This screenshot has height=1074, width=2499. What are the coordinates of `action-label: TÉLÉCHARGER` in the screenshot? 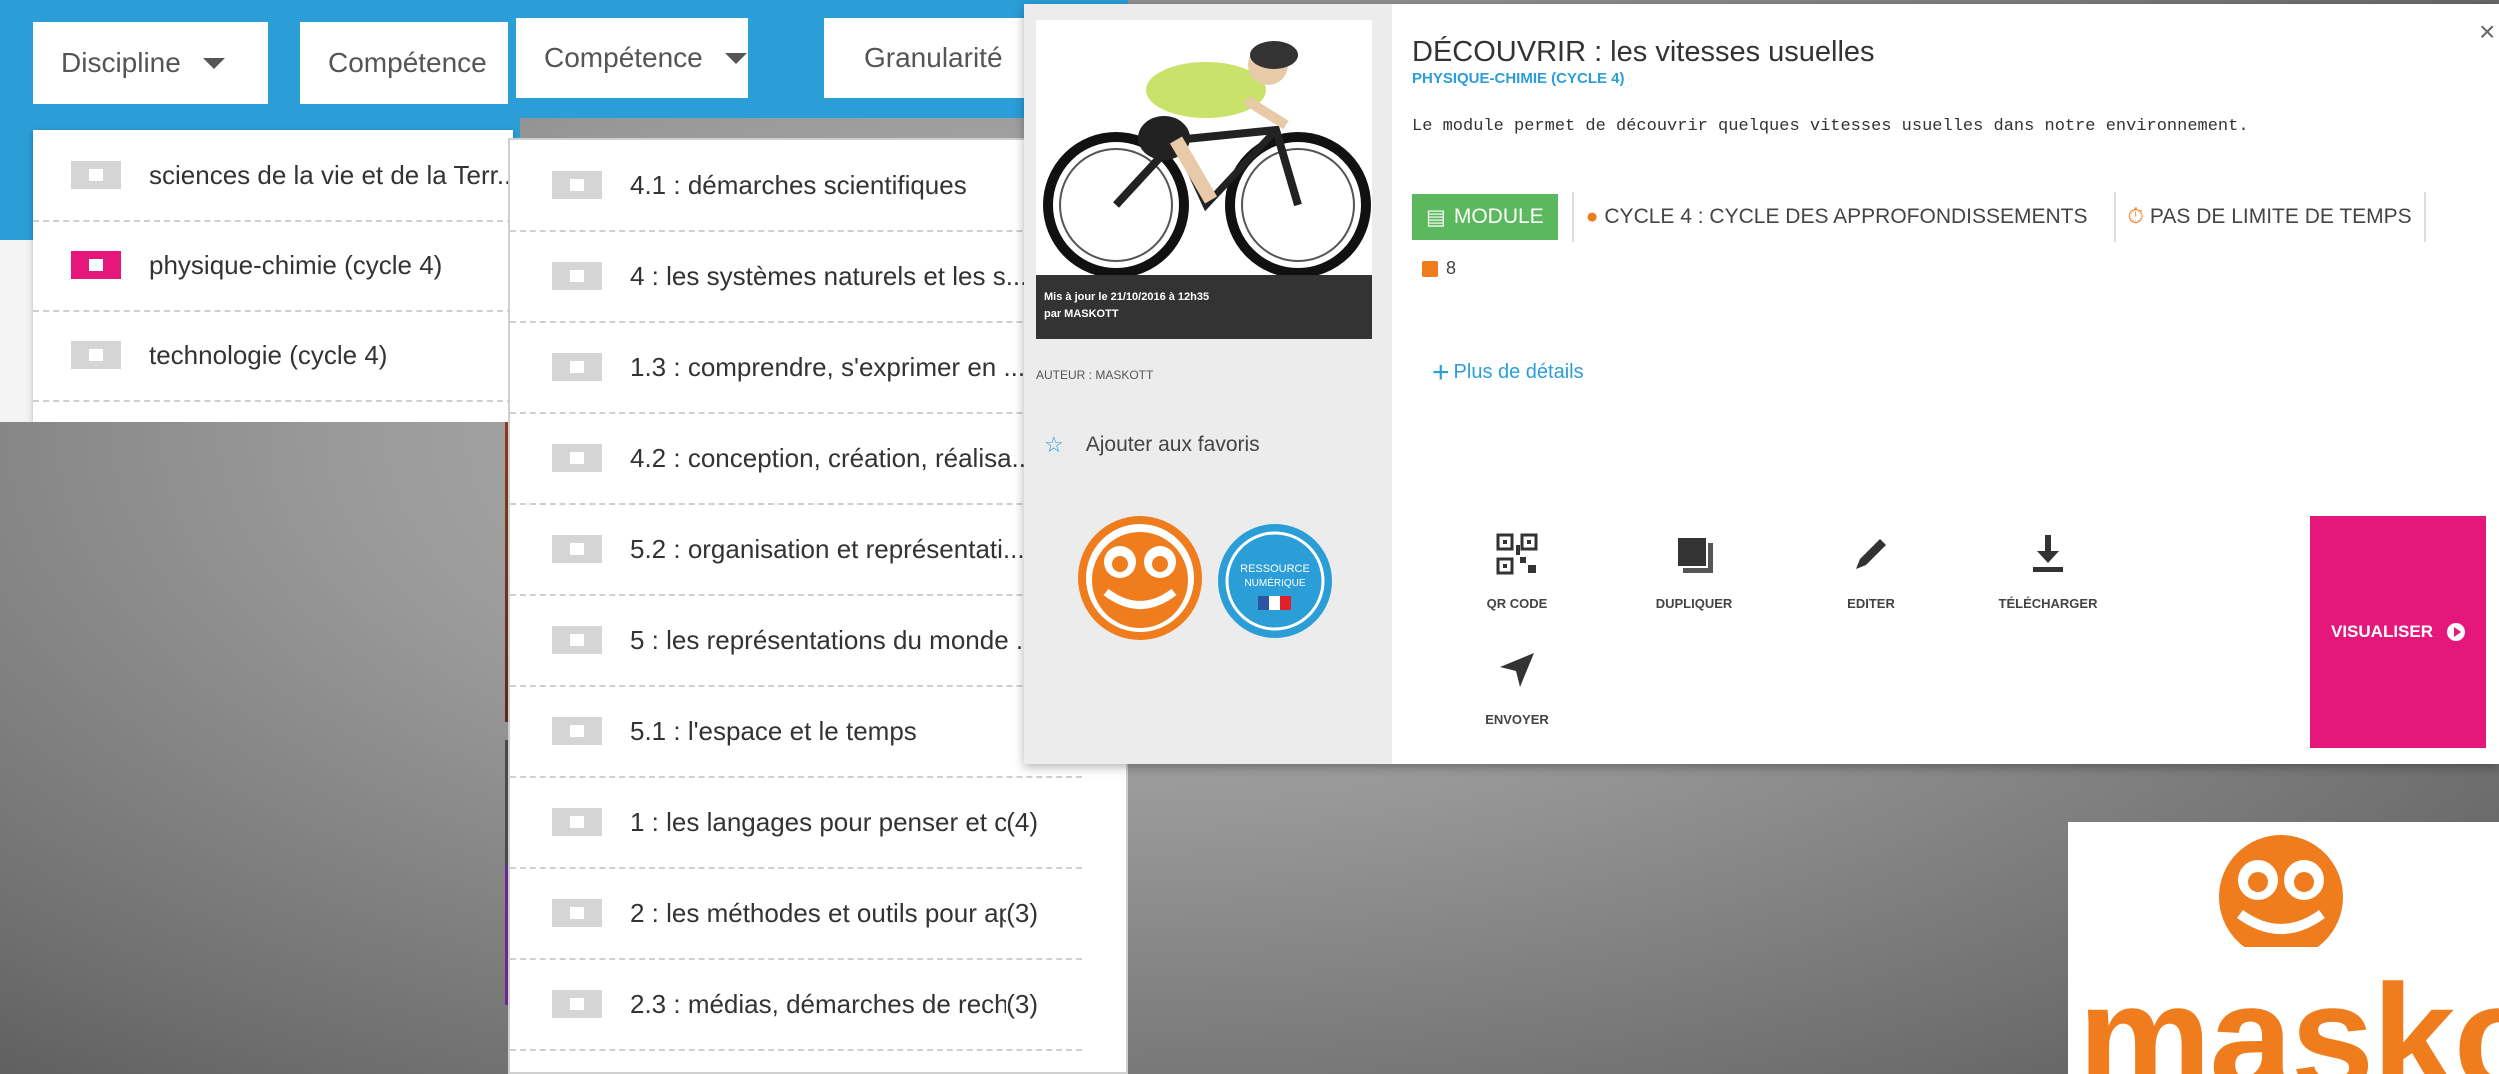 It's located at (2048, 603).